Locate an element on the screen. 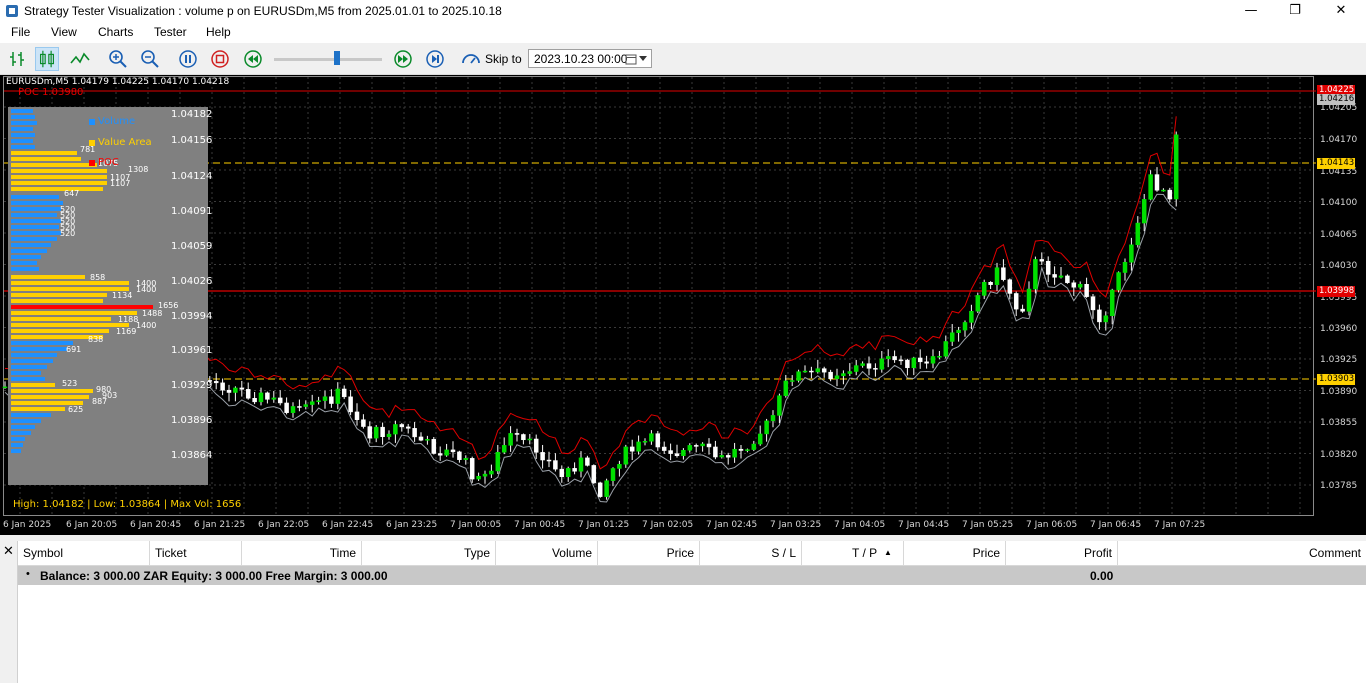  y-axis-label: 1.03785 is located at coordinates (1339, 486).